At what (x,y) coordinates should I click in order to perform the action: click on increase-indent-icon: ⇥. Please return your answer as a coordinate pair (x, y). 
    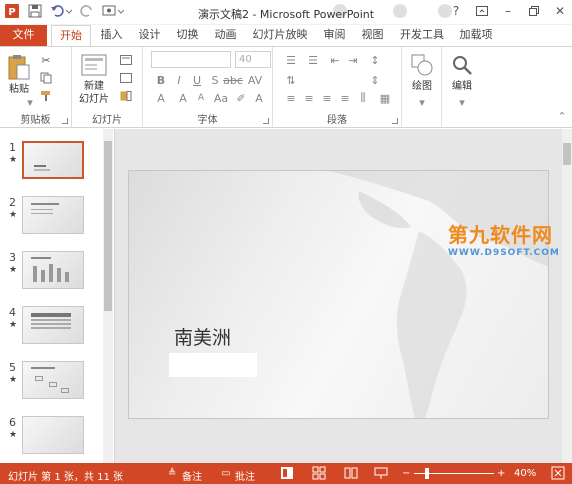
    Looking at the image, I should click on (353, 60).